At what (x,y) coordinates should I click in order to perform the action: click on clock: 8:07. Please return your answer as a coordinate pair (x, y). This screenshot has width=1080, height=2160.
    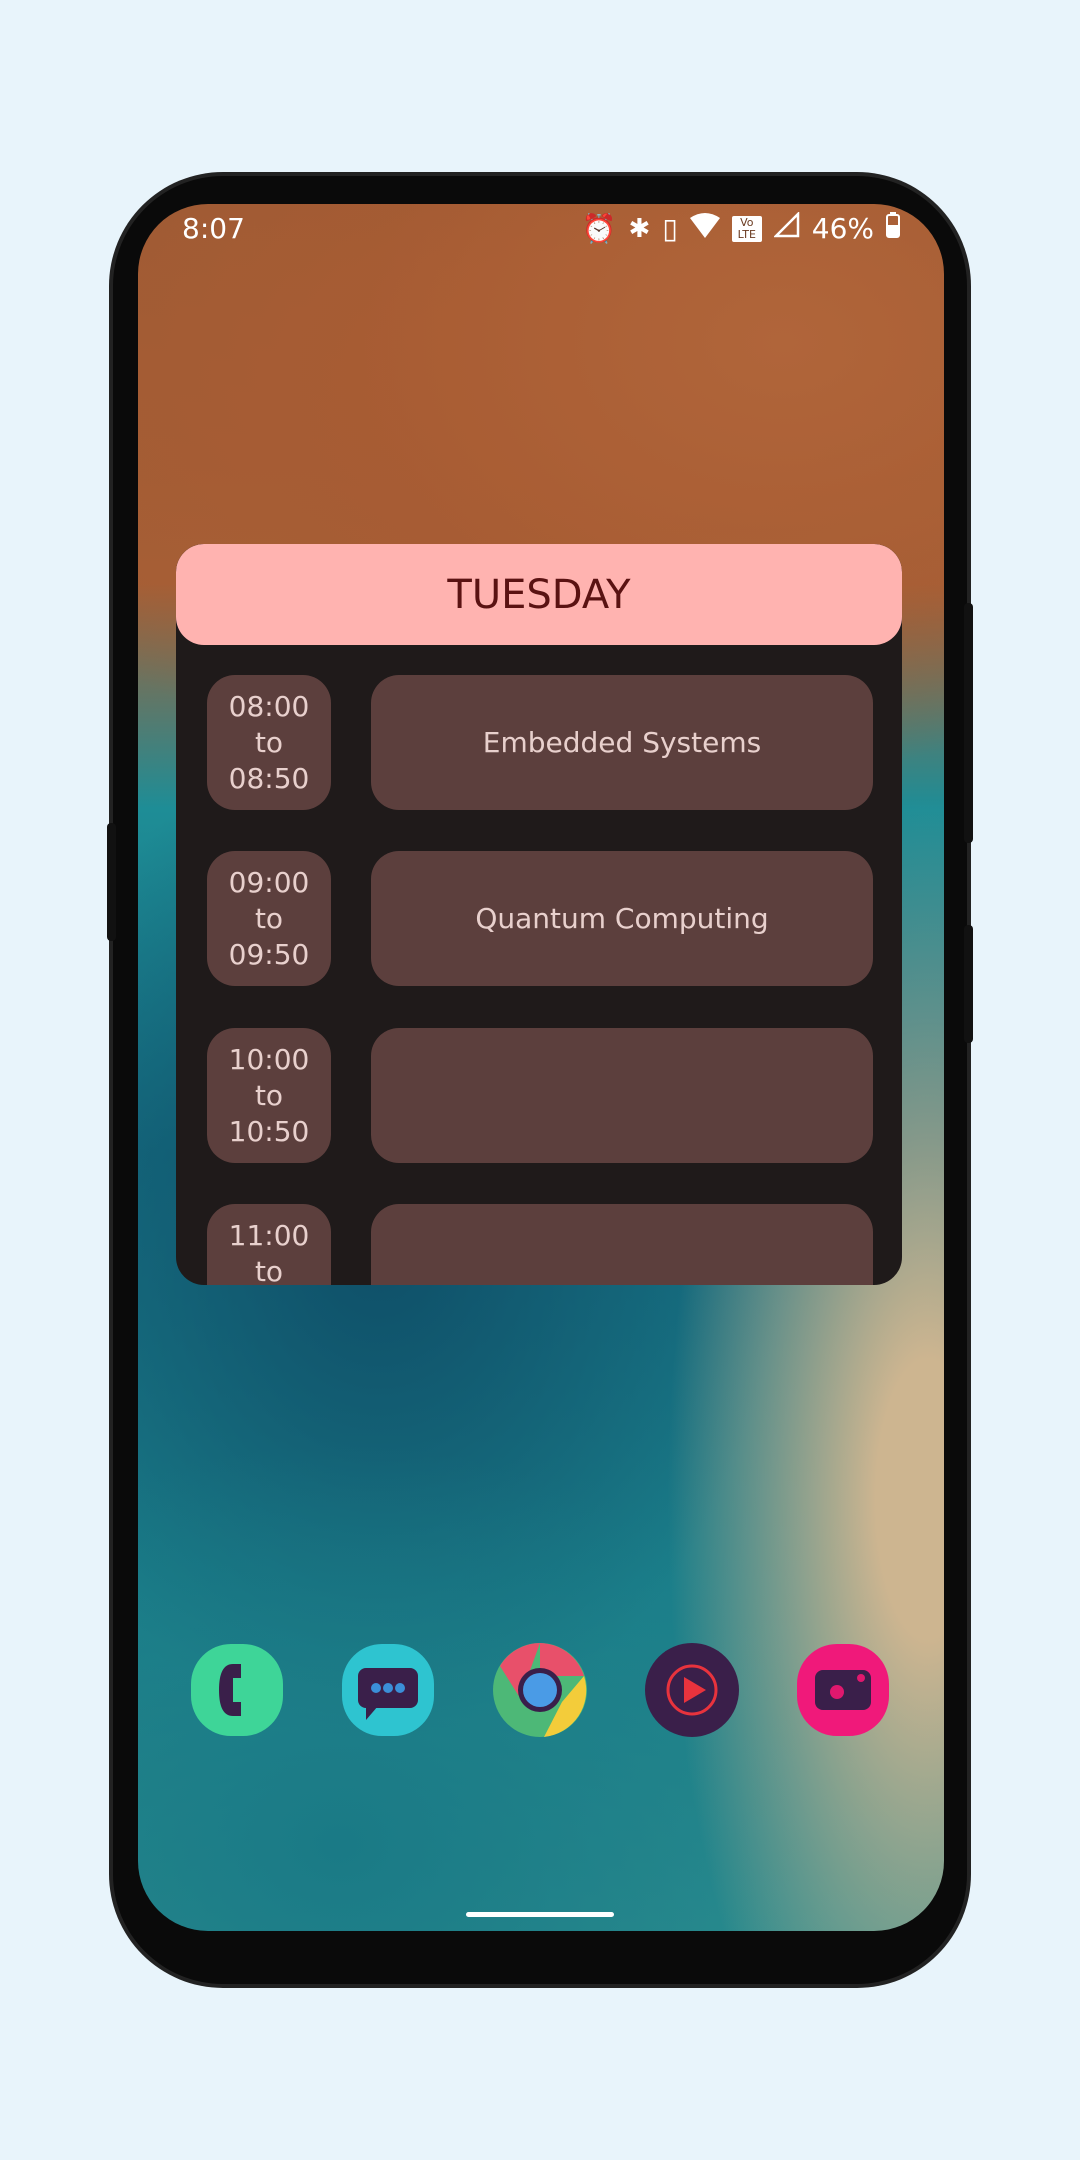
    Looking at the image, I should click on (213, 228).